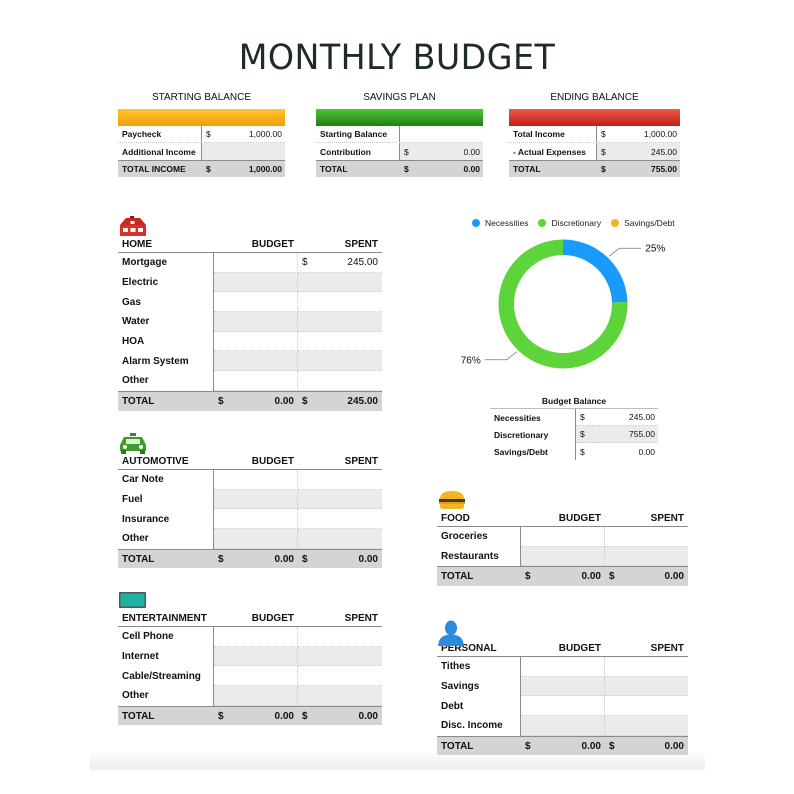  What do you see at coordinates (533, 451) in the screenshot?
I see `row-label: Savings/Debt` at bounding box center [533, 451].